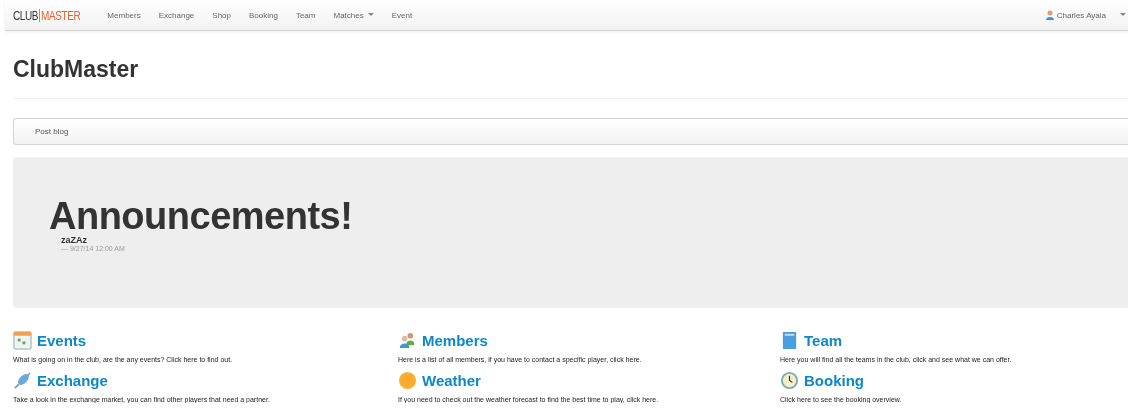 The height and width of the screenshot is (417, 1128). What do you see at coordinates (263, 15) in the screenshot?
I see `nav-link: Booking` at bounding box center [263, 15].